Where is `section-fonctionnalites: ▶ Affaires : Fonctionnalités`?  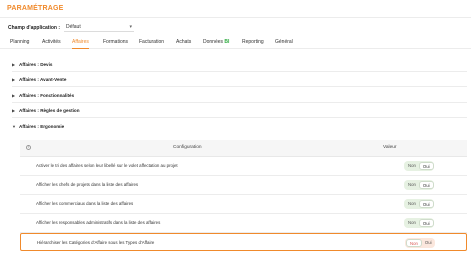
section-fonctionnalites: ▶ Affaires : Fonctionnalités is located at coordinates (43, 95).